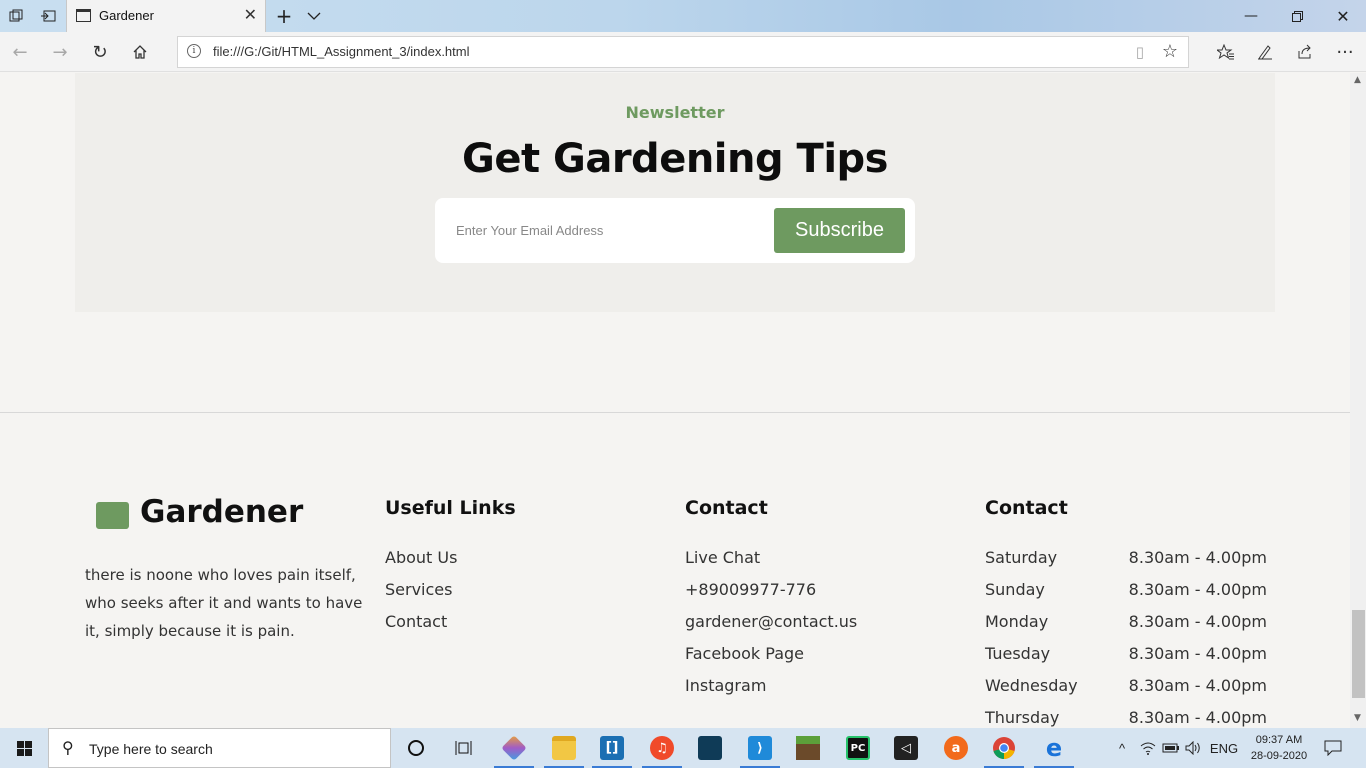  What do you see at coordinates (68, 747) in the screenshot?
I see `search-icon: ⚲` at bounding box center [68, 747].